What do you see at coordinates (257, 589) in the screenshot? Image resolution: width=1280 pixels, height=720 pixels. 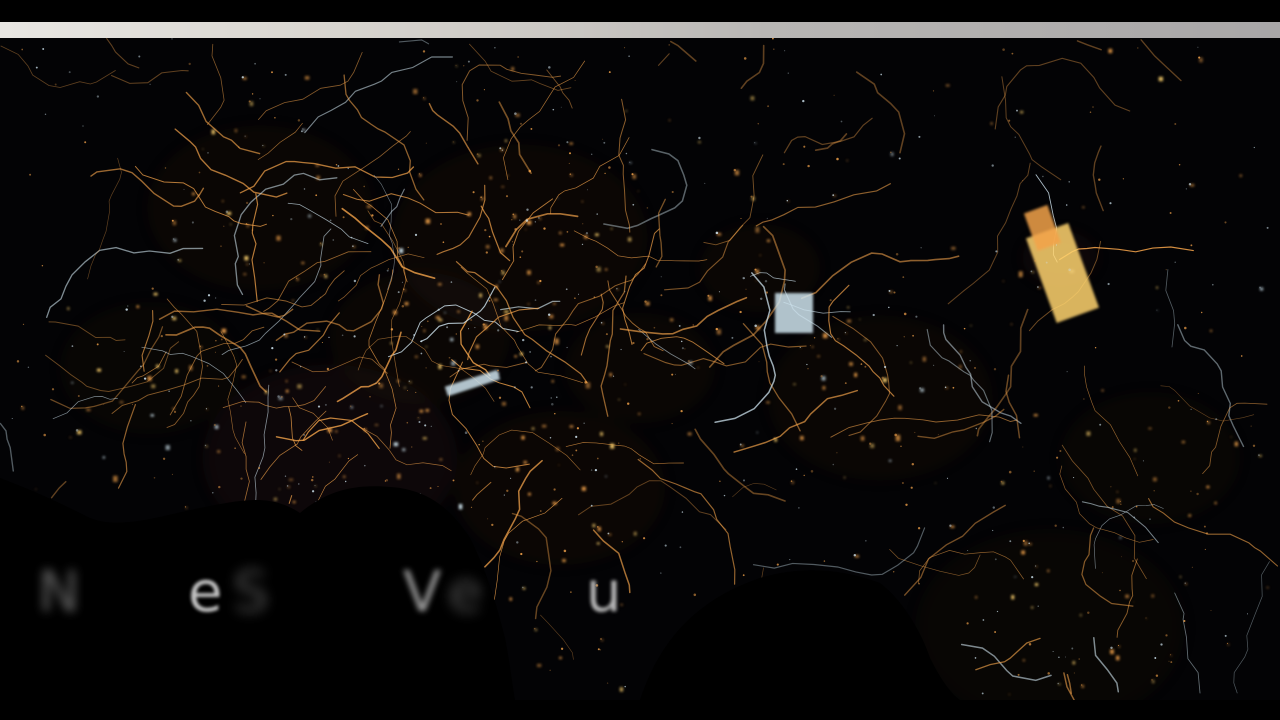 I see `bay-sea` at bounding box center [257, 589].